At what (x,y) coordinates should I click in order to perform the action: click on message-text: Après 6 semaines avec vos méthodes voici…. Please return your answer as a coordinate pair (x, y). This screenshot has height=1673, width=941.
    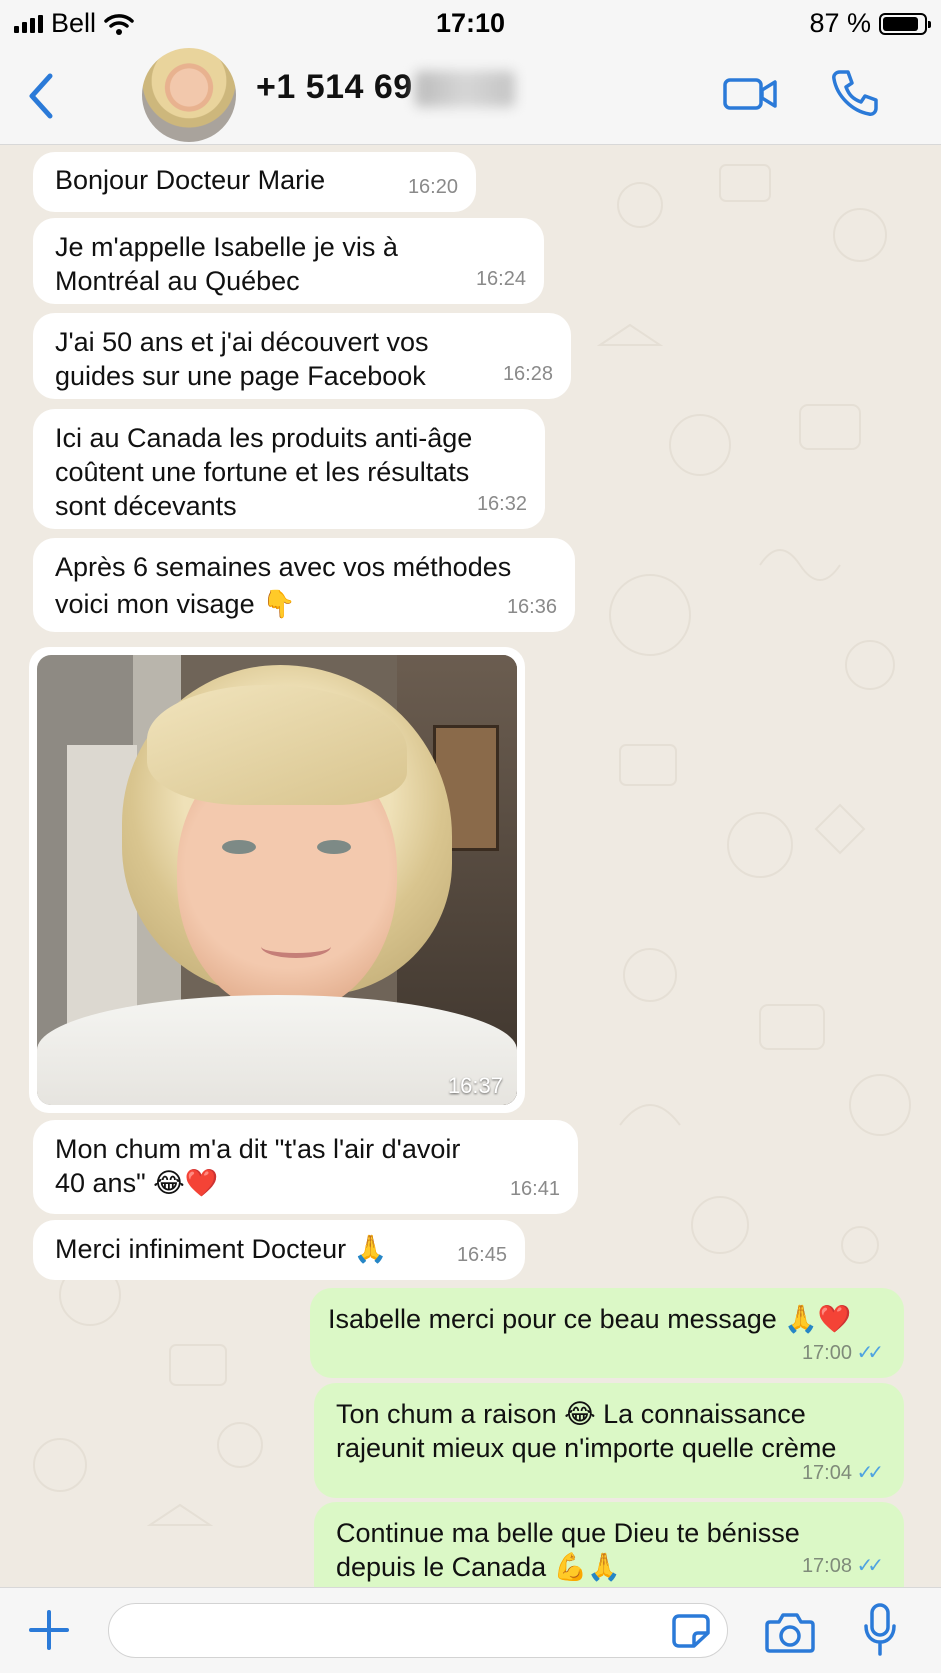
    Looking at the image, I should click on (283, 585).